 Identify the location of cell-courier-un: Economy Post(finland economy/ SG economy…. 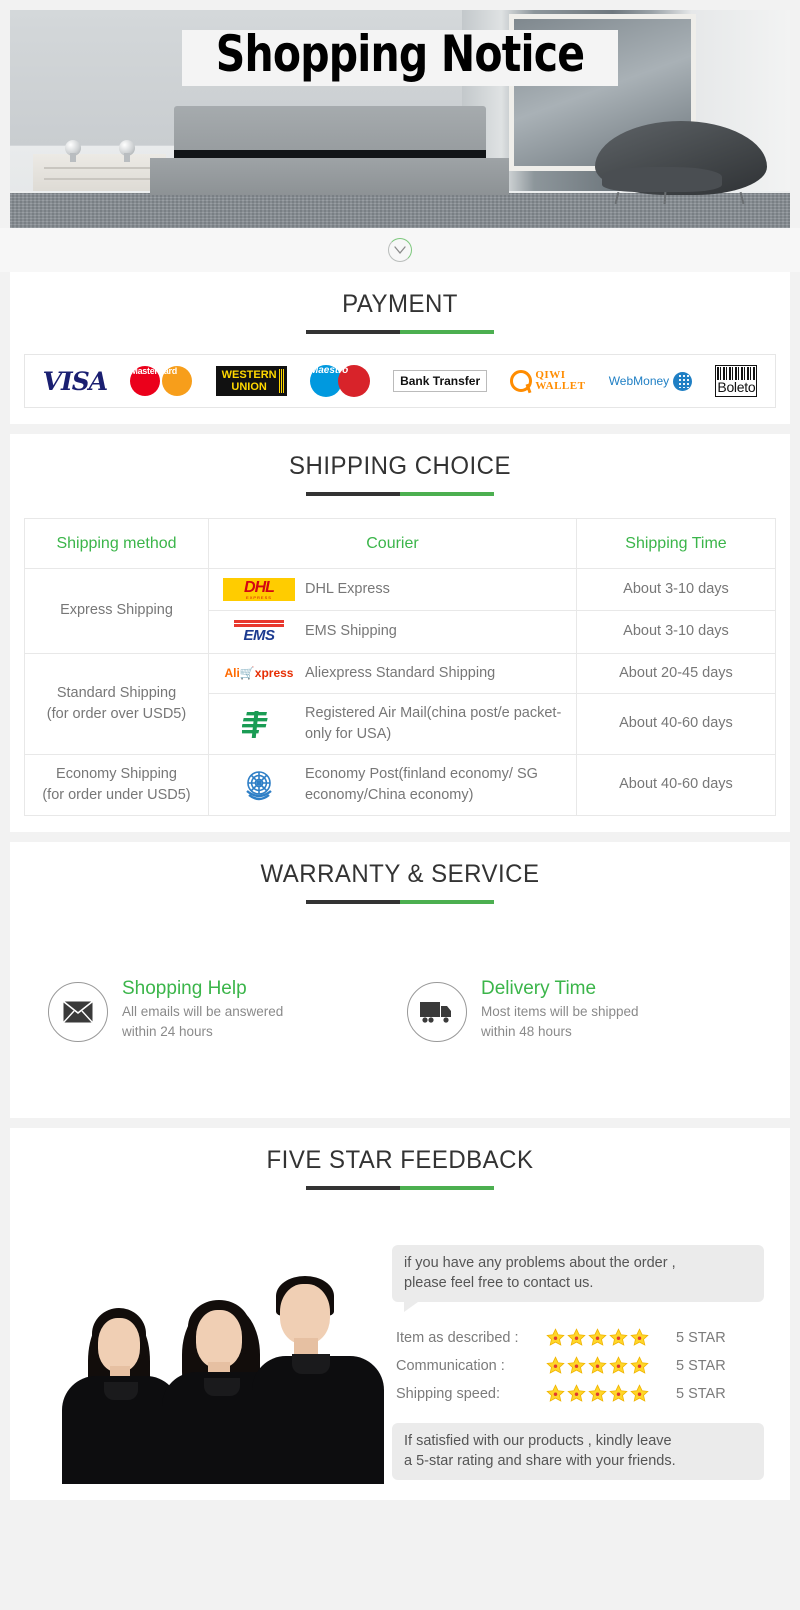
(392, 784).